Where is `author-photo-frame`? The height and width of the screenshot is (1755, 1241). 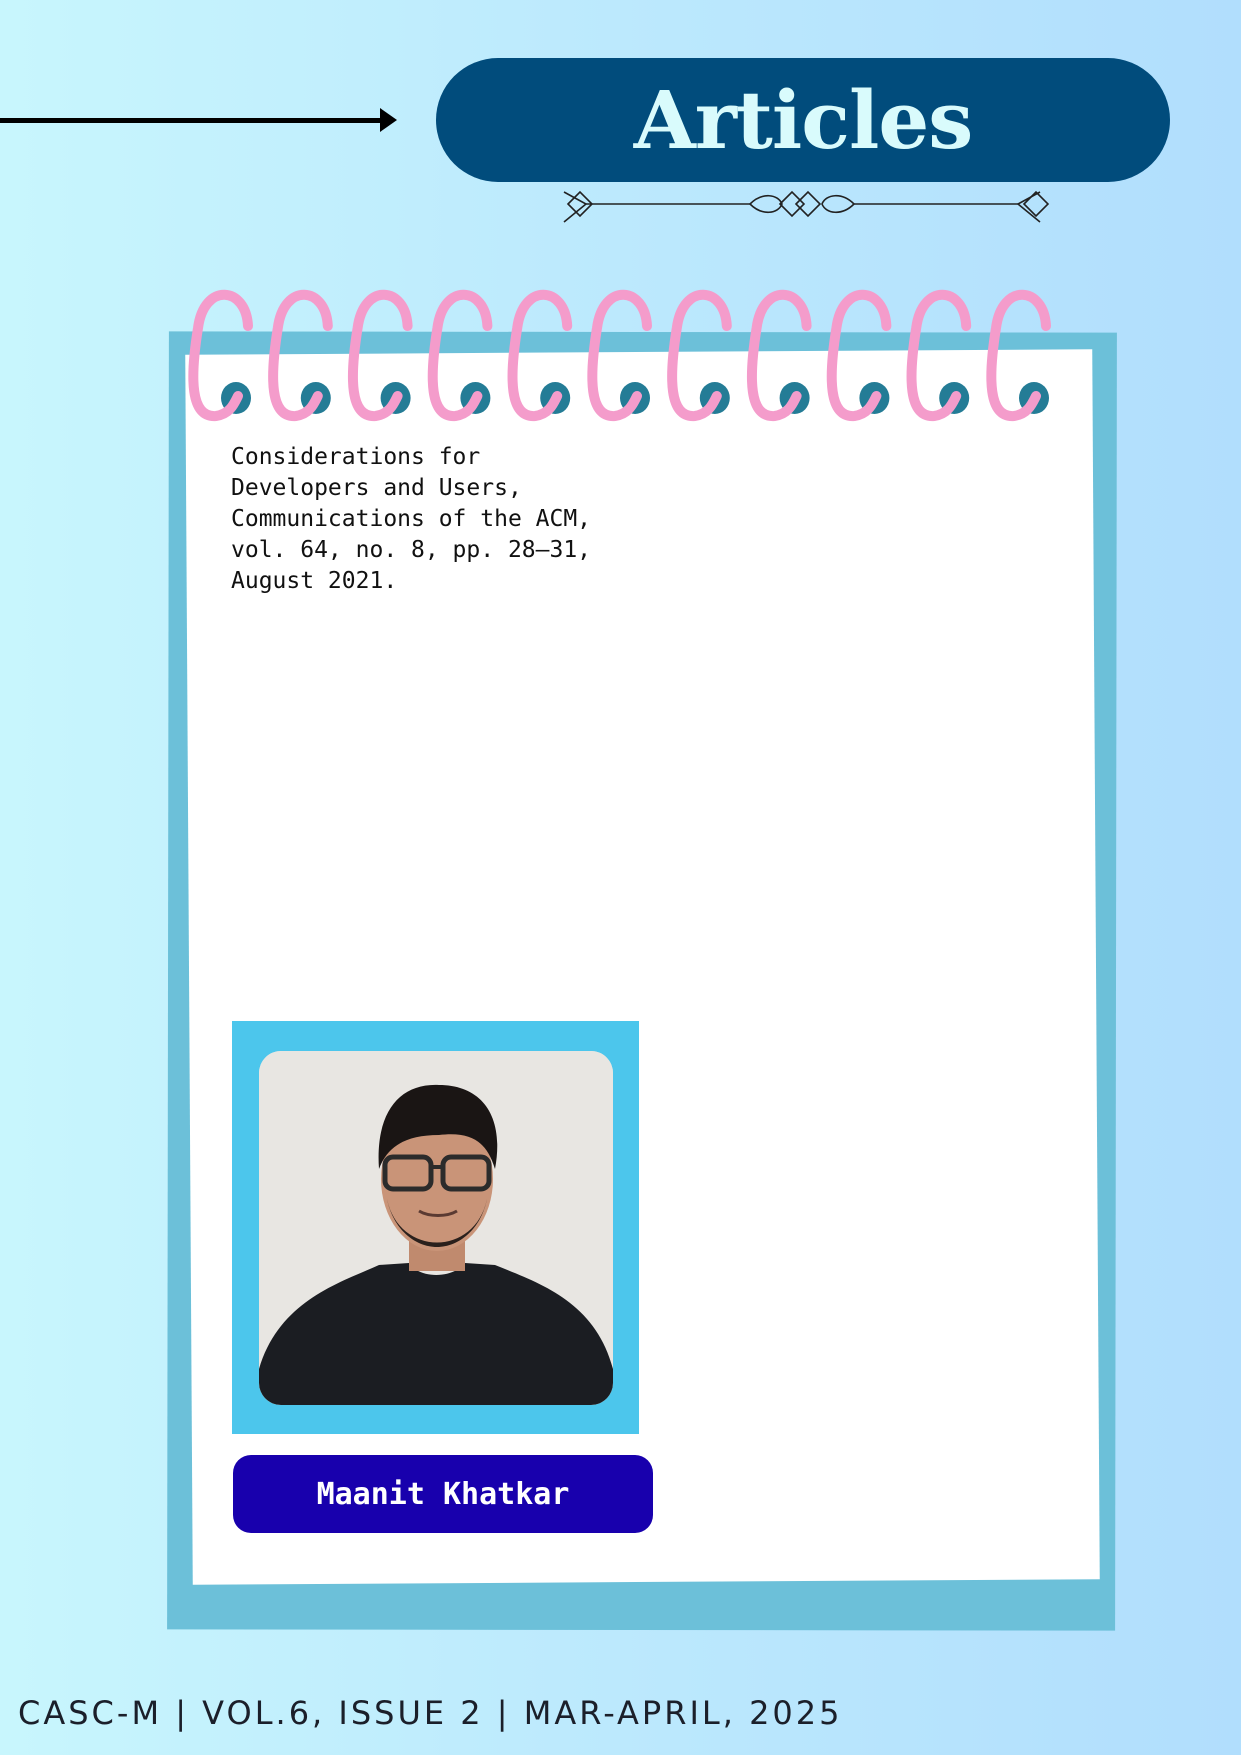 author-photo-frame is located at coordinates (435, 1227).